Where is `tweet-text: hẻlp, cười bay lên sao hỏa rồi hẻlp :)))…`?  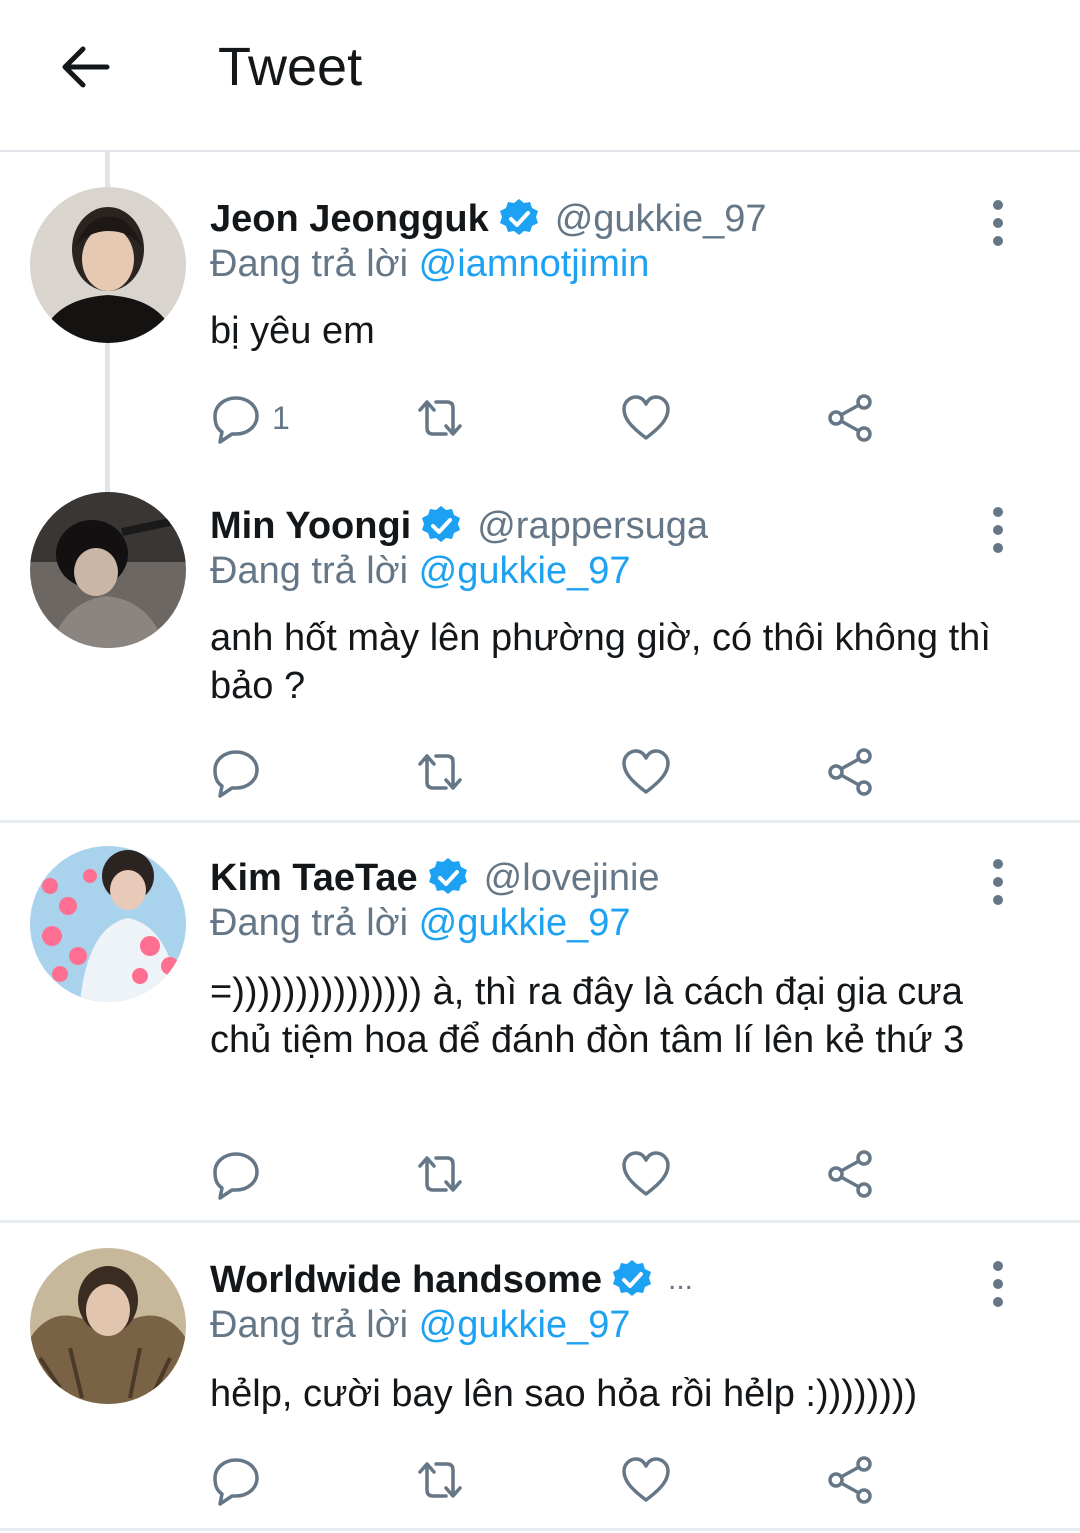 tweet-text: hẻlp, cười bay lên sao hỏa rồi hẻlp :)))… is located at coordinates (564, 1394).